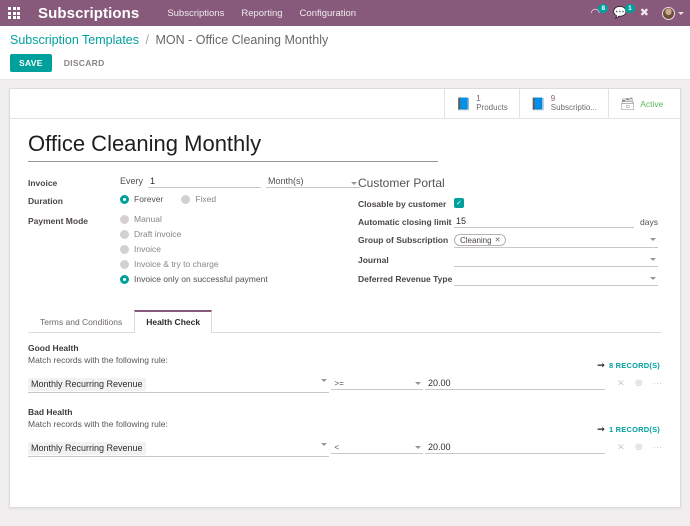  I want to click on field-invoice-label: Invoice, so click(43, 183).